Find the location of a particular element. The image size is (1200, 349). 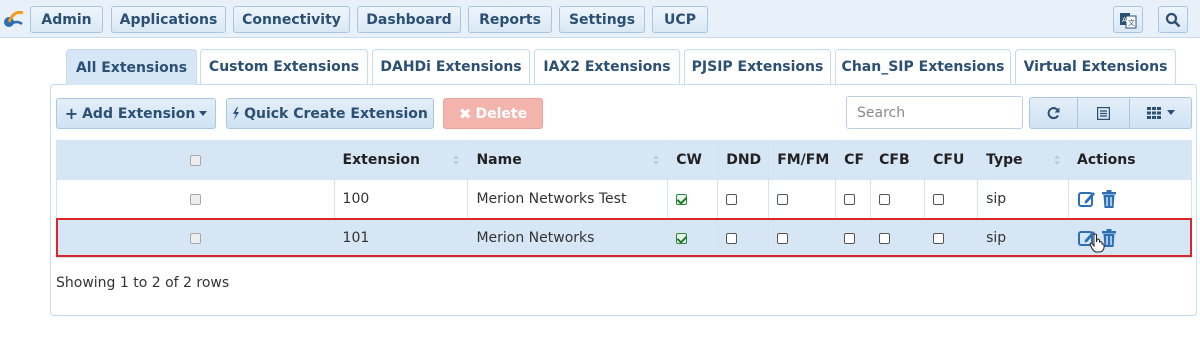

header-dnd: DND is located at coordinates (743, 160).